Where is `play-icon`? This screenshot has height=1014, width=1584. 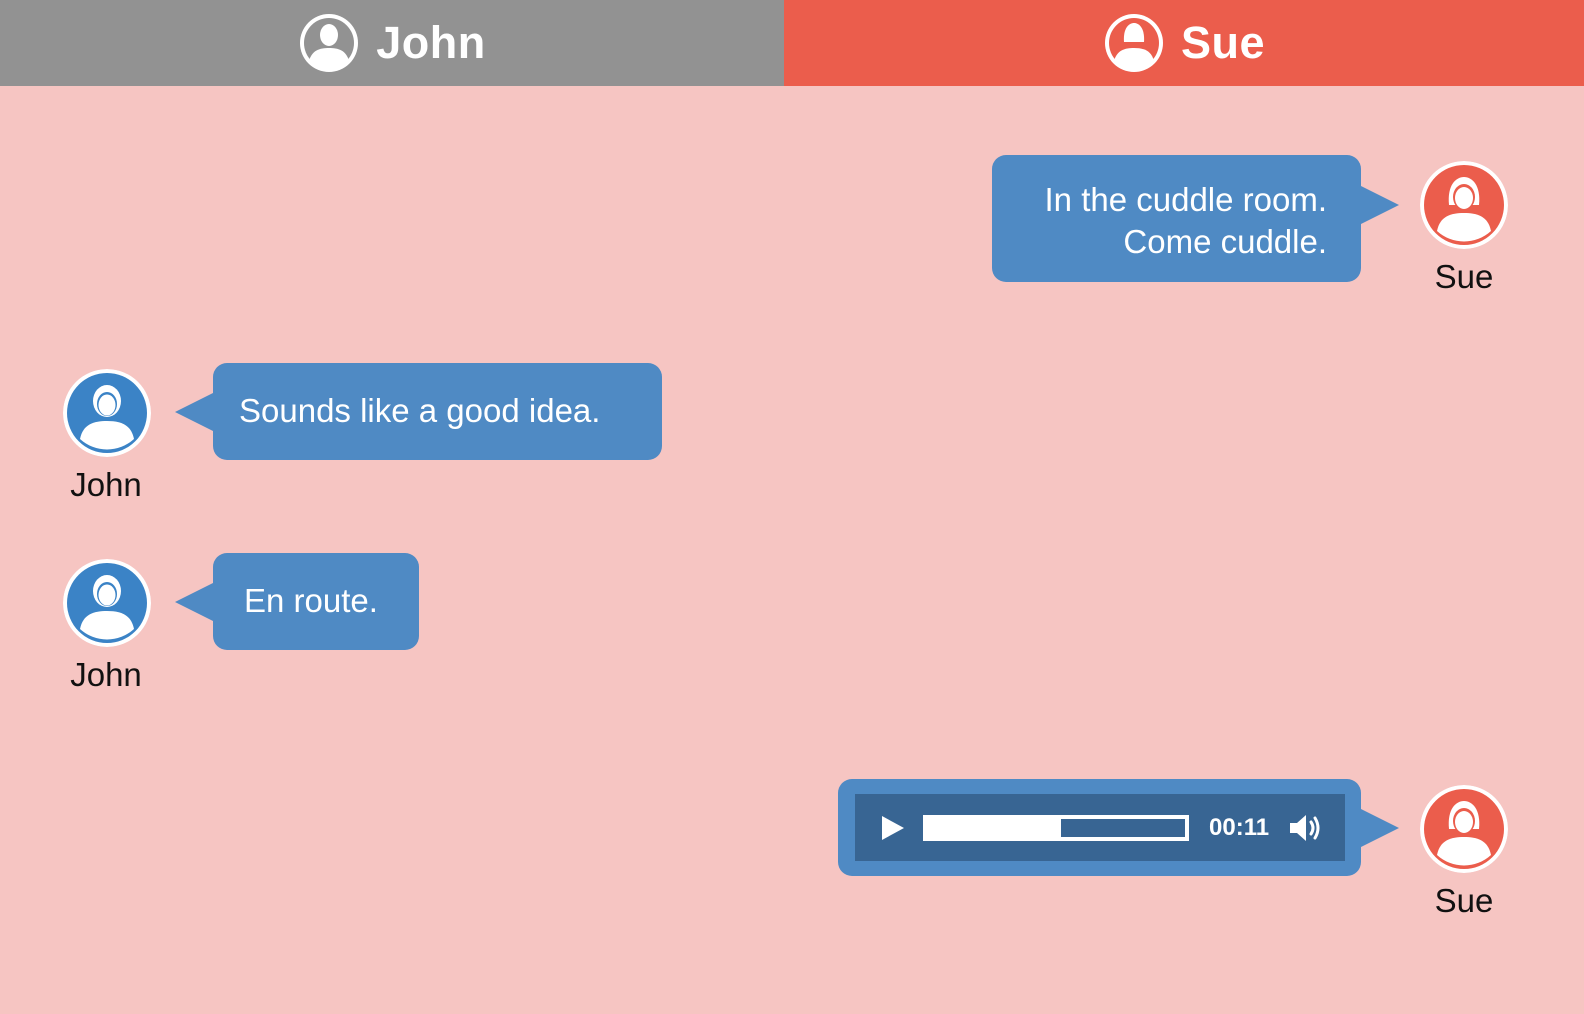 play-icon is located at coordinates (893, 827).